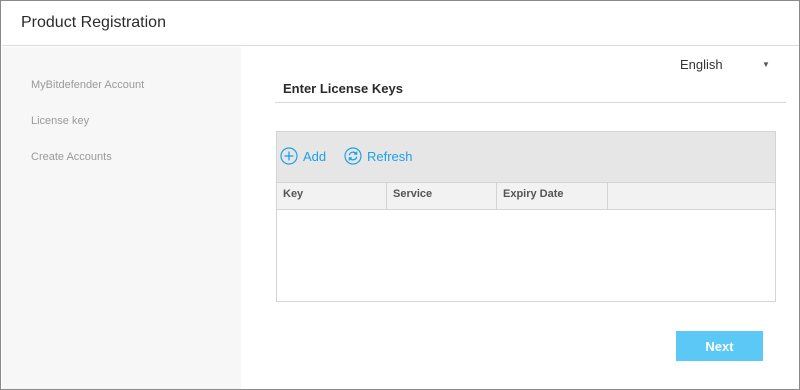 This screenshot has height=390, width=800. Describe the element at coordinates (289, 156) in the screenshot. I see `plus-circle-icon` at that location.